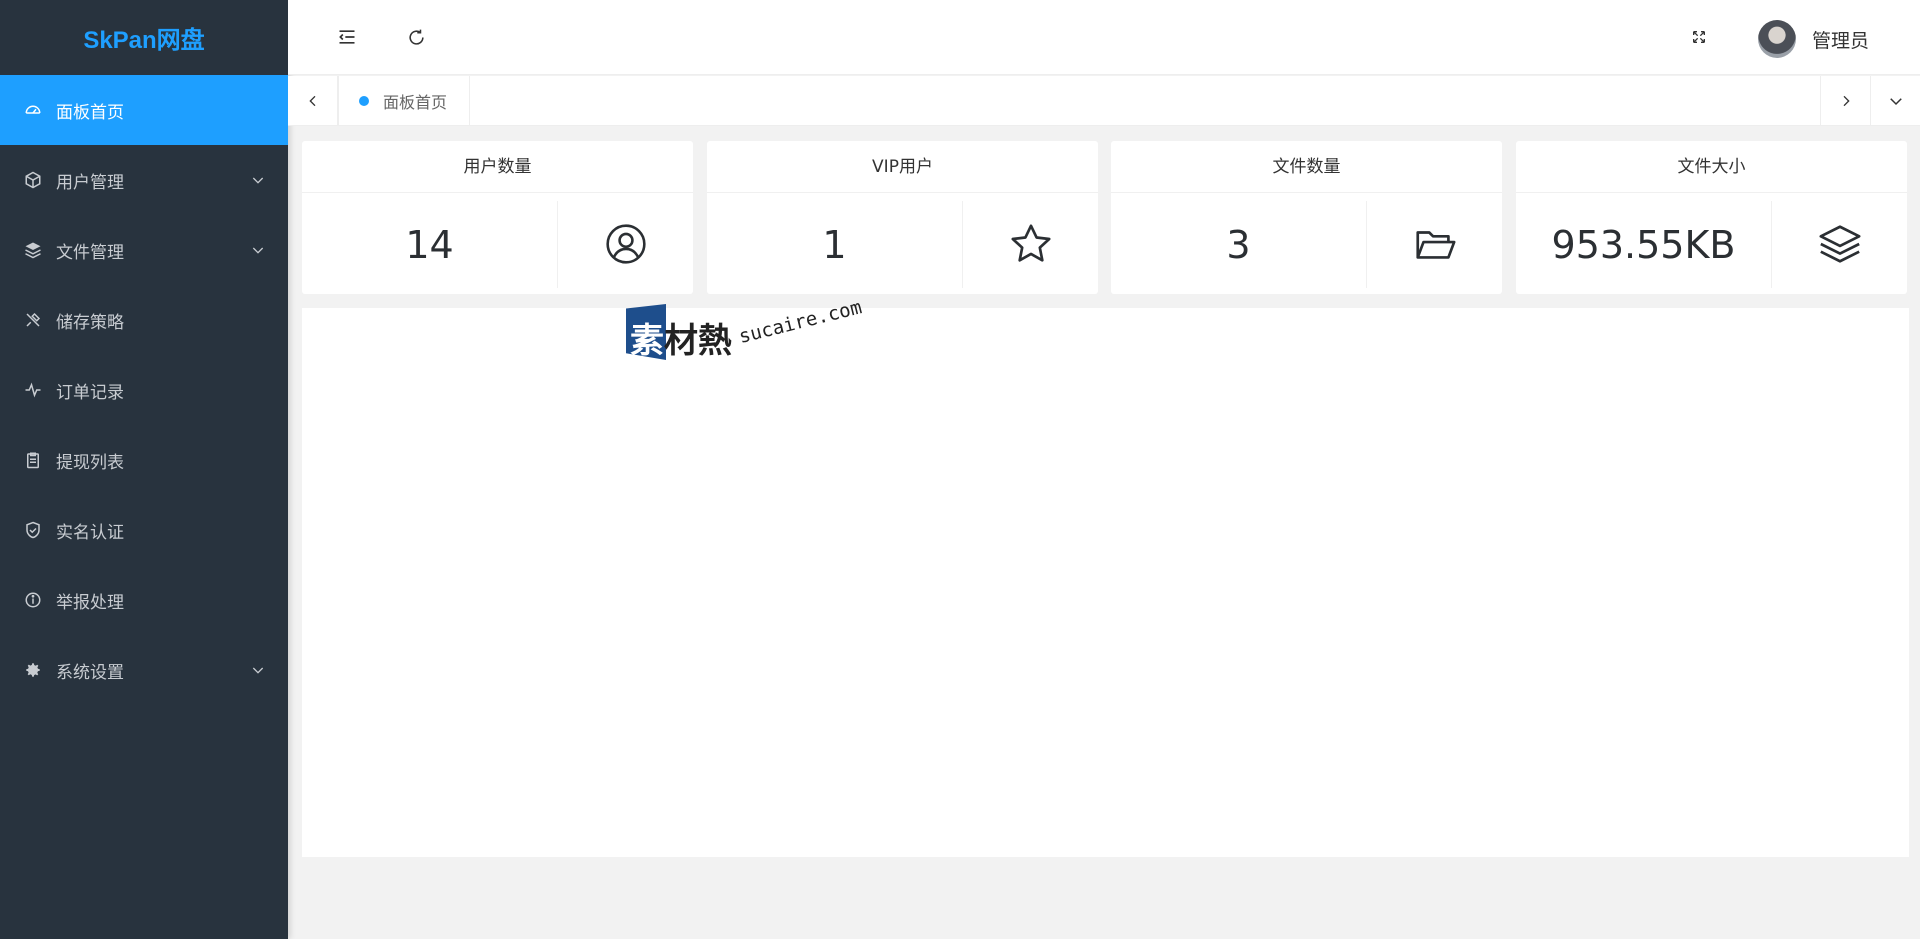  What do you see at coordinates (1434, 243) in the screenshot?
I see `folder-open-icon` at bounding box center [1434, 243].